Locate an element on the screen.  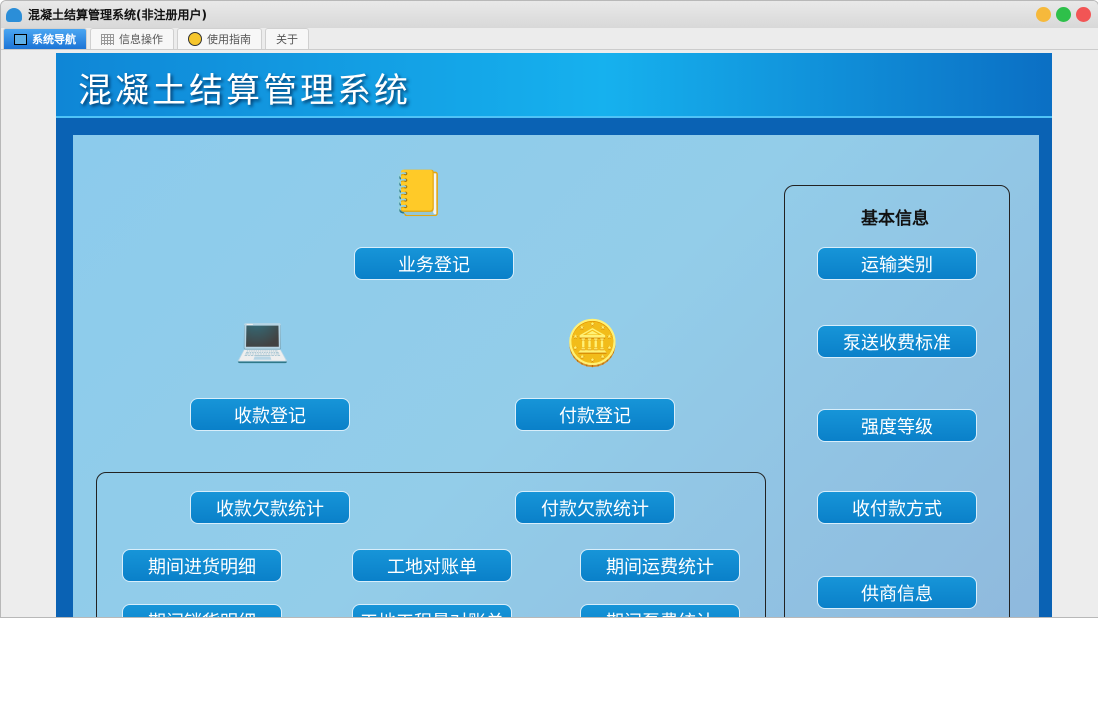
payment-method-button: 收付款方式 is located at coordinates (897, 507).